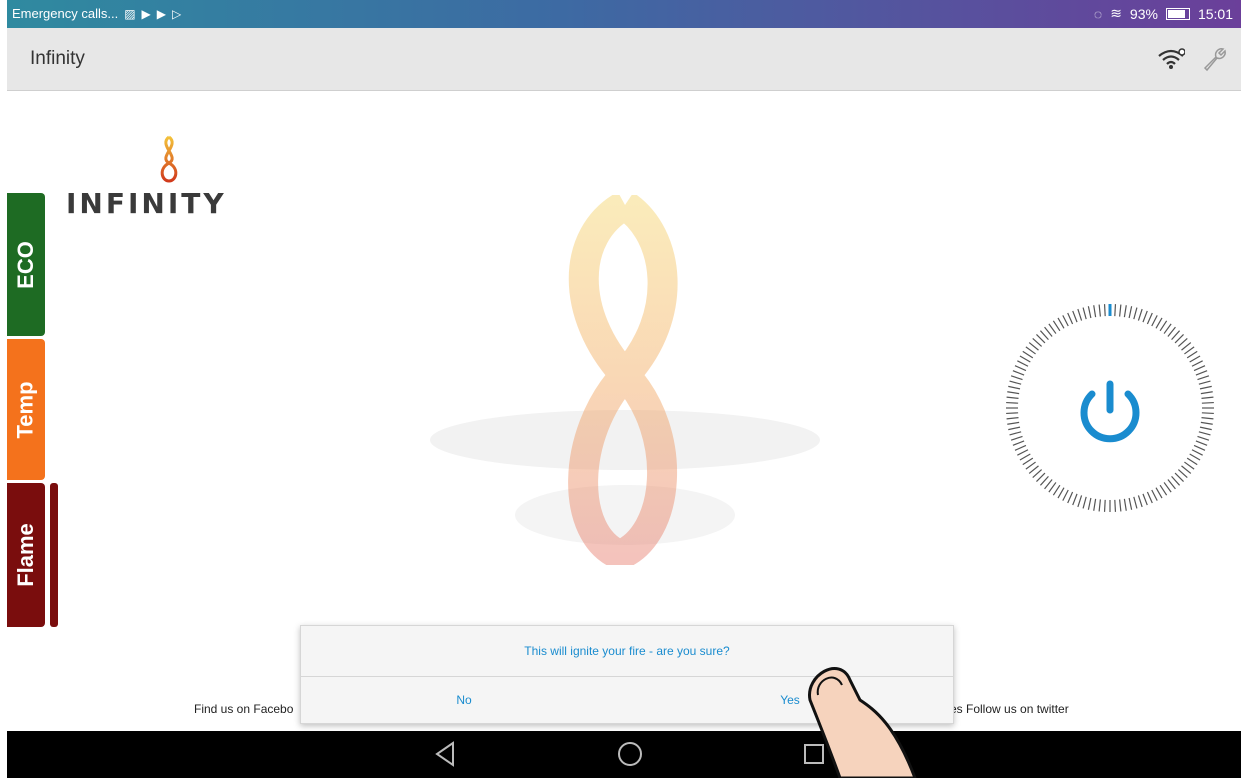  What do you see at coordinates (464, 700) in the screenshot?
I see `no-button: No` at bounding box center [464, 700].